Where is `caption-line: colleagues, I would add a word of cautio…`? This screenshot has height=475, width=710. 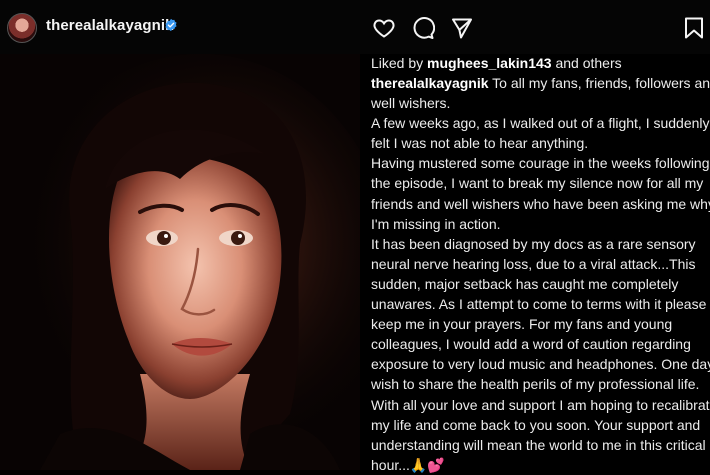
caption-line: colleagues, I would add a word of cautio… is located at coordinates (531, 344).